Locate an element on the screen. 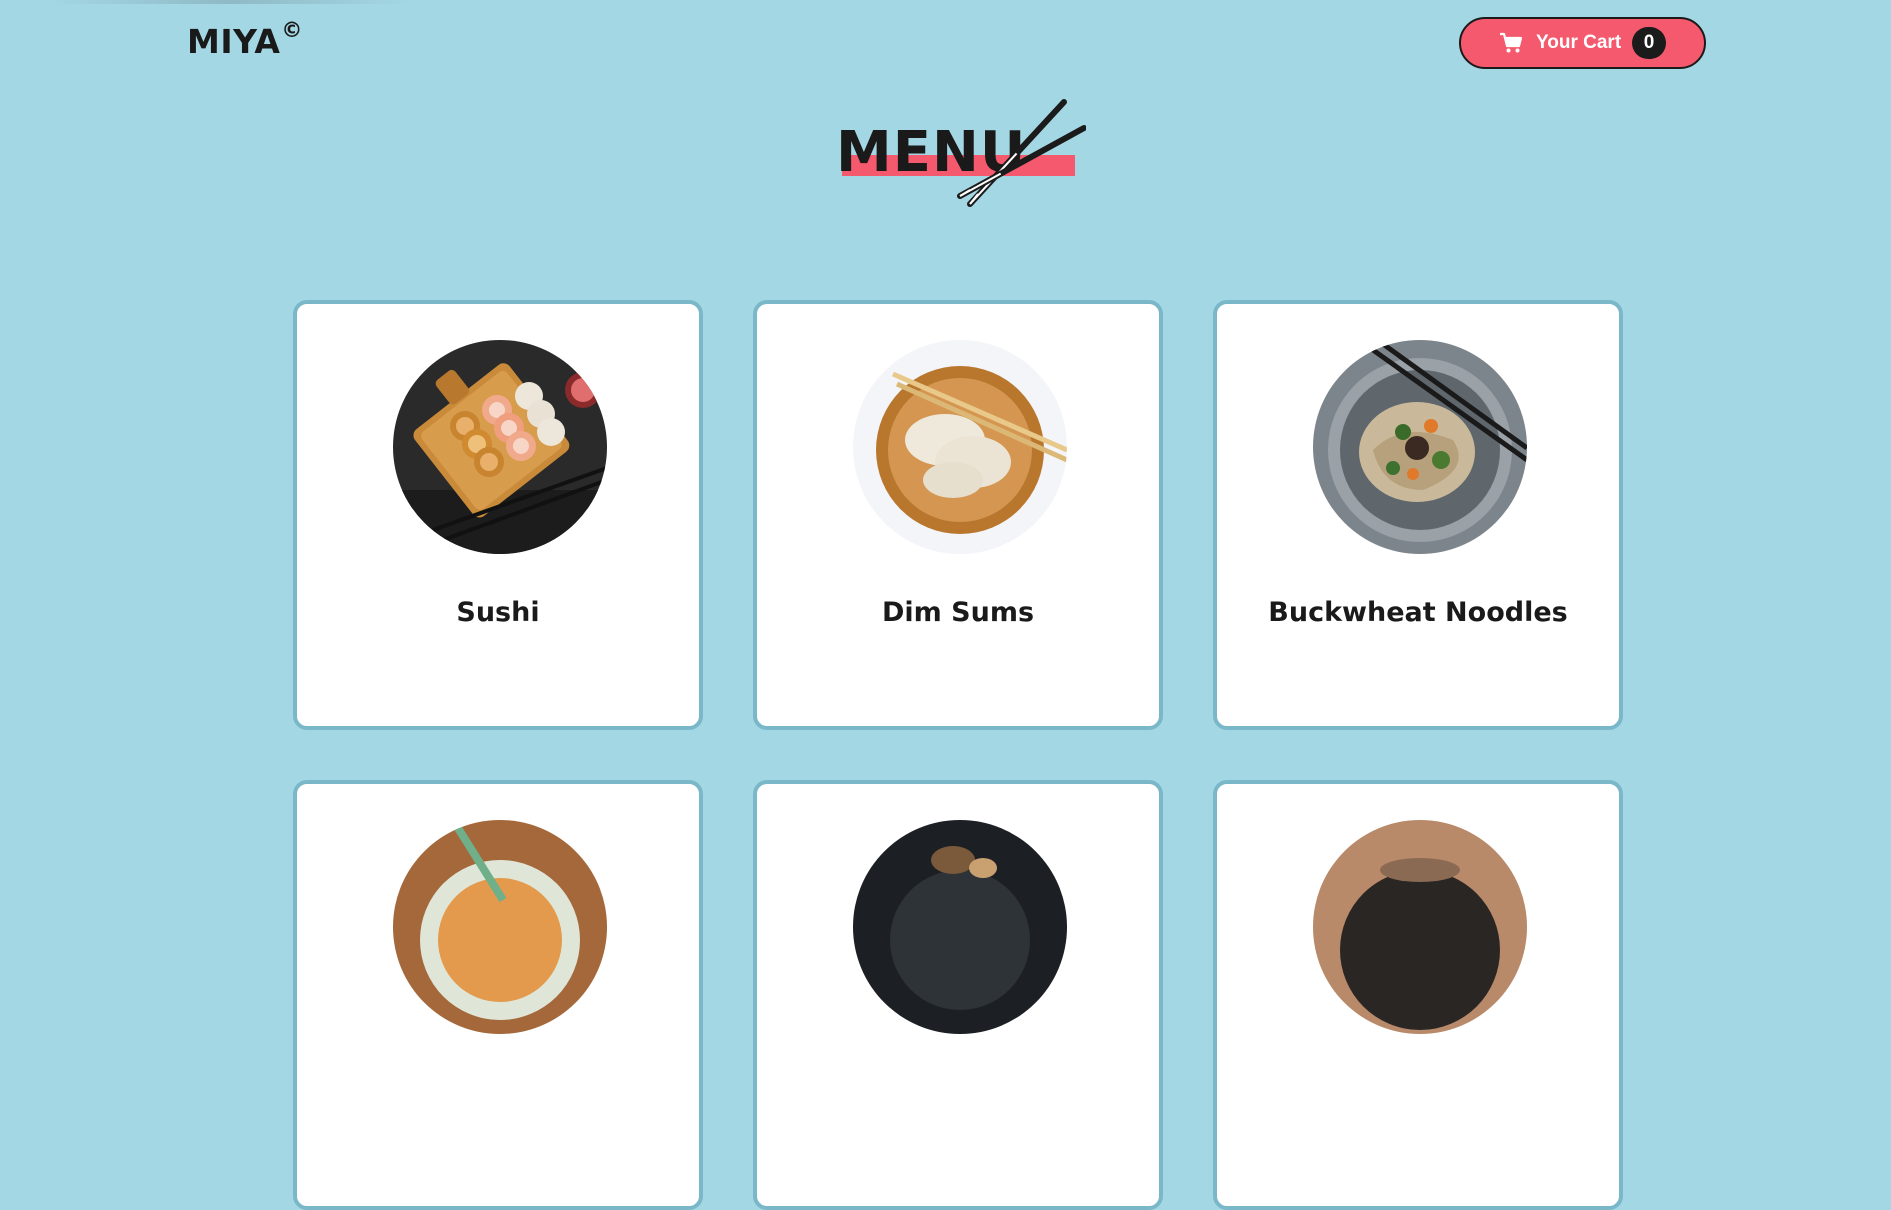 The height and width of the screenshot is (1210, 1891). menu-card-dim-sums: Dim Sums is located at coordinates (958, 515).